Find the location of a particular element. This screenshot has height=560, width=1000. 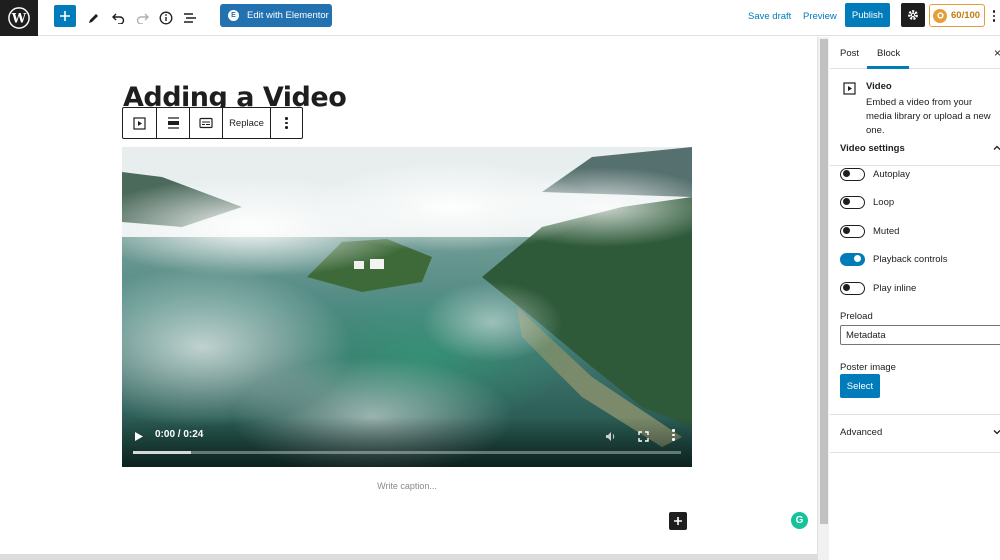

video-time: 0:00 / 0:24 is located at coordinates (179, 434).